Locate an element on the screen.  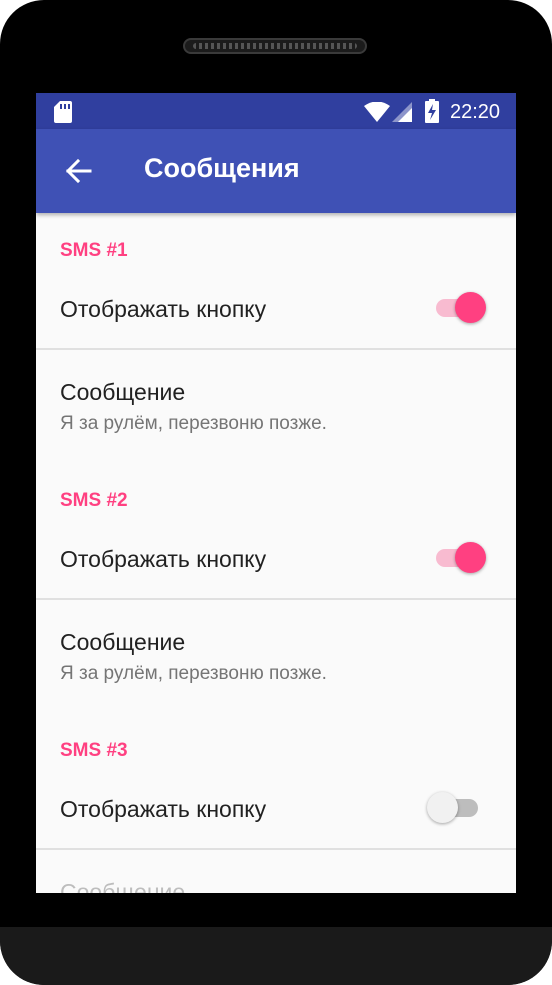
arrow-back-icon is located at coordinates (78, 171).